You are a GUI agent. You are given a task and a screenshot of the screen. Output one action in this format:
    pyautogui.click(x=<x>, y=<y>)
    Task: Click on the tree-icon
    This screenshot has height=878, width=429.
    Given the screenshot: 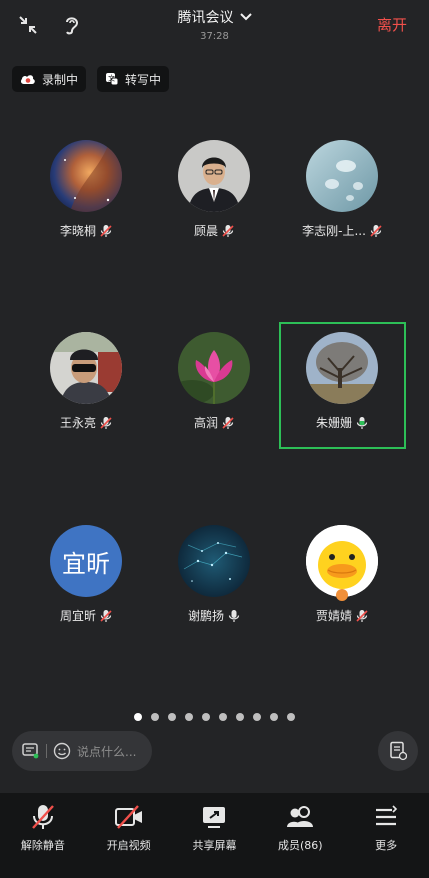 What is the action you would take?
    pyautogui.click(x=342, y=368)
    